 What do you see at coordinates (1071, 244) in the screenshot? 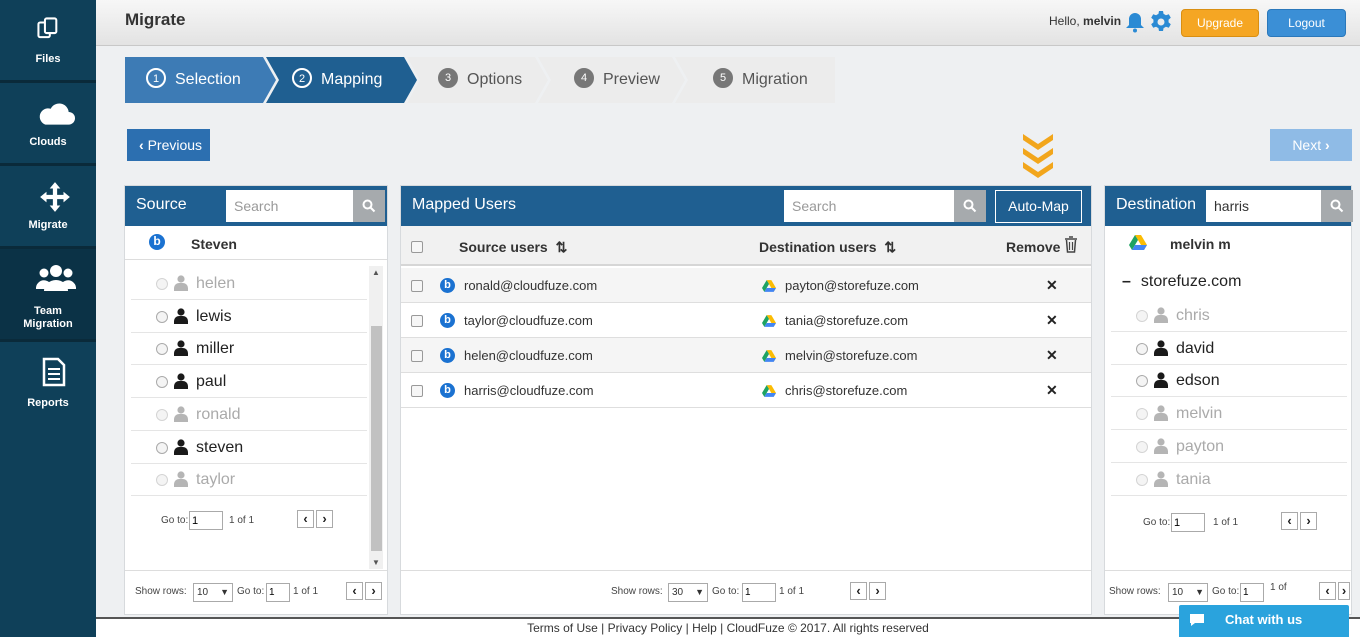
I see `trash-icon` at bounding box center [1071, 244].